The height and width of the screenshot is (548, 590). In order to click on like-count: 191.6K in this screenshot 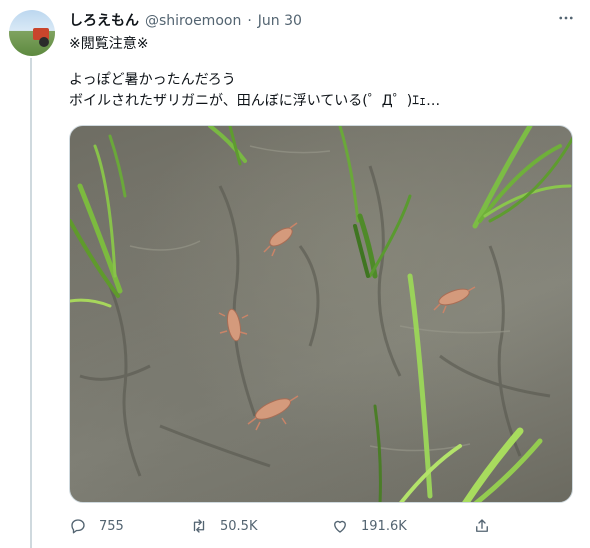, I will do `click(384, 526)`.